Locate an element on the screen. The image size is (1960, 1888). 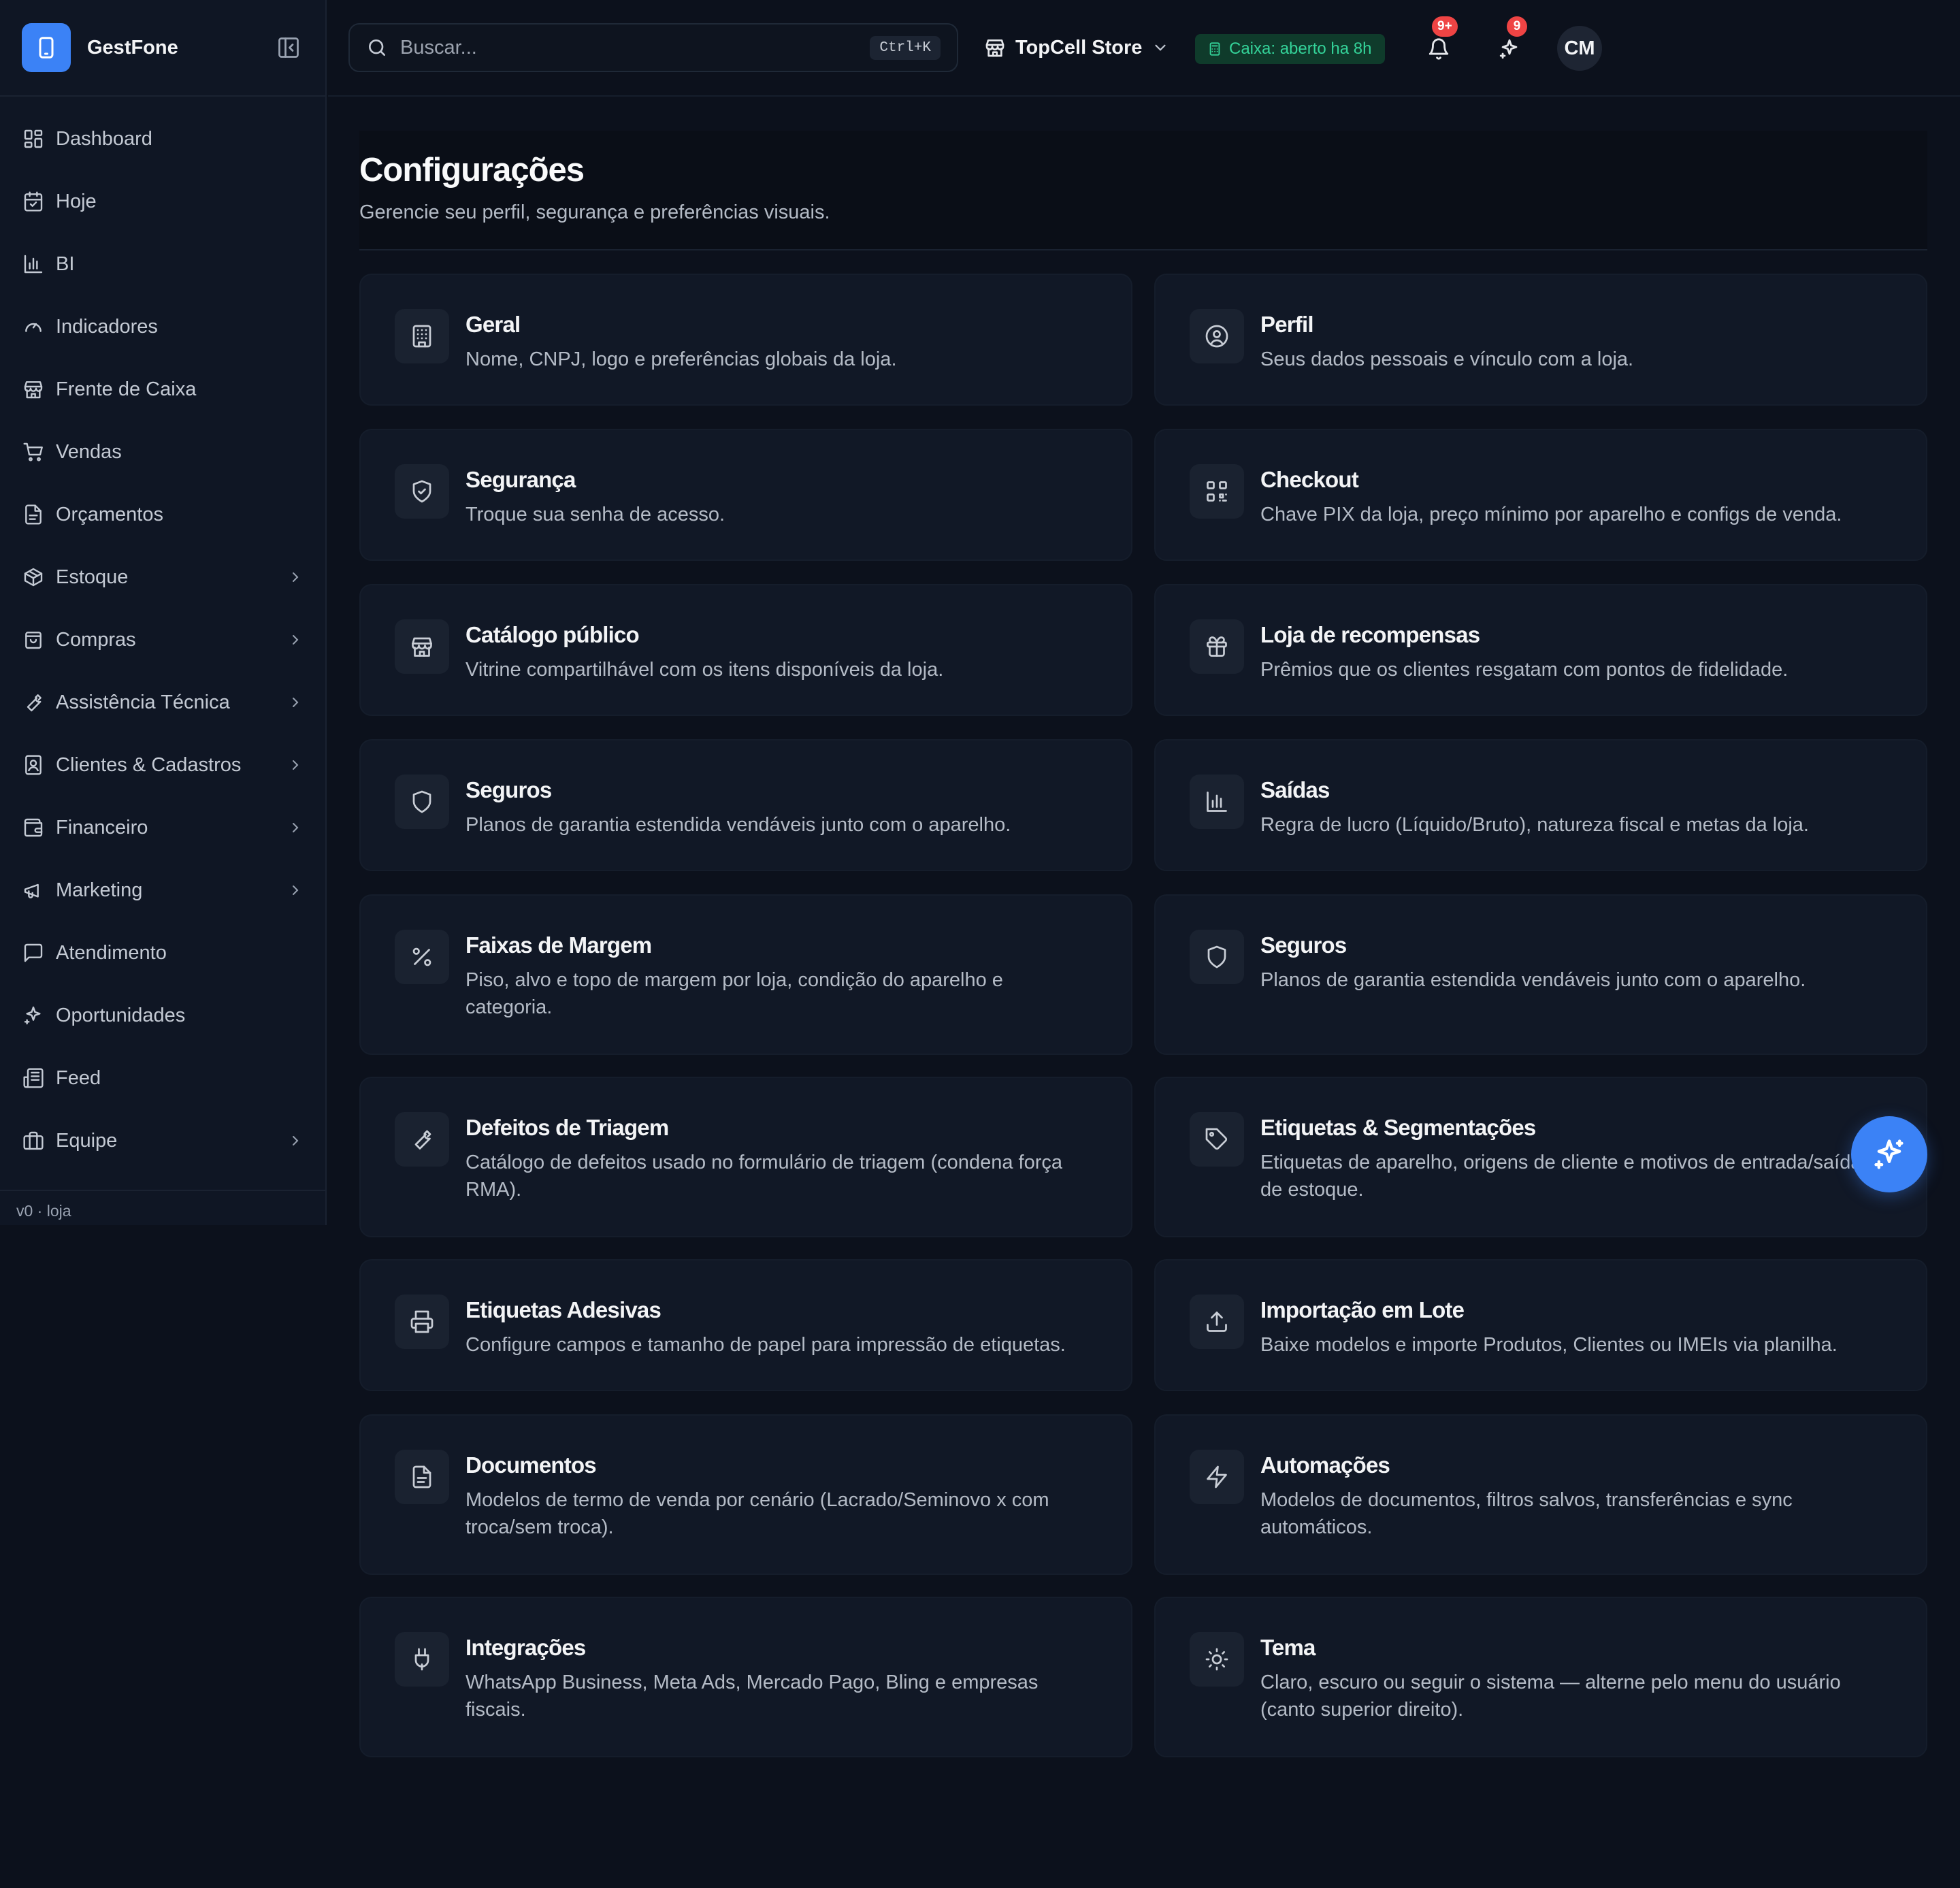
sidebar-item-label: BI is located at coordinates (65, 264).